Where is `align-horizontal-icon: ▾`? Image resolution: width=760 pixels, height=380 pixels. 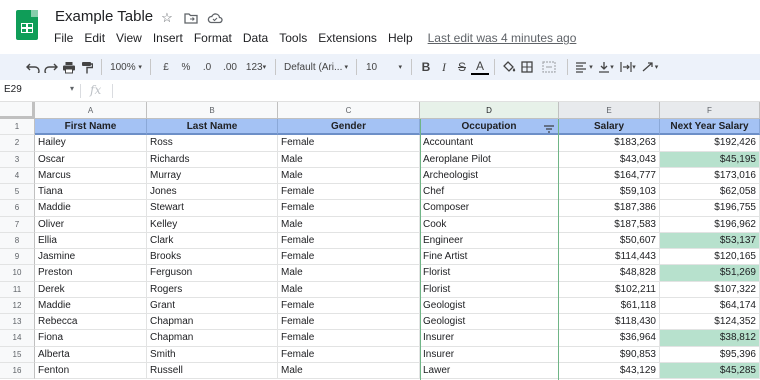
align-horizontal-icon: ▾ is located at coordinates (584, 67).